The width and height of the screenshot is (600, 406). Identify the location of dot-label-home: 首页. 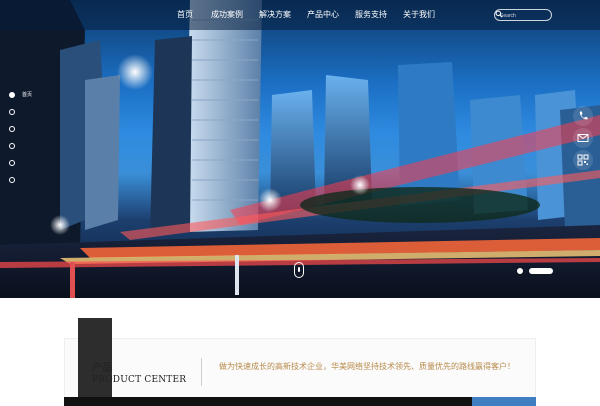
(27, 95).